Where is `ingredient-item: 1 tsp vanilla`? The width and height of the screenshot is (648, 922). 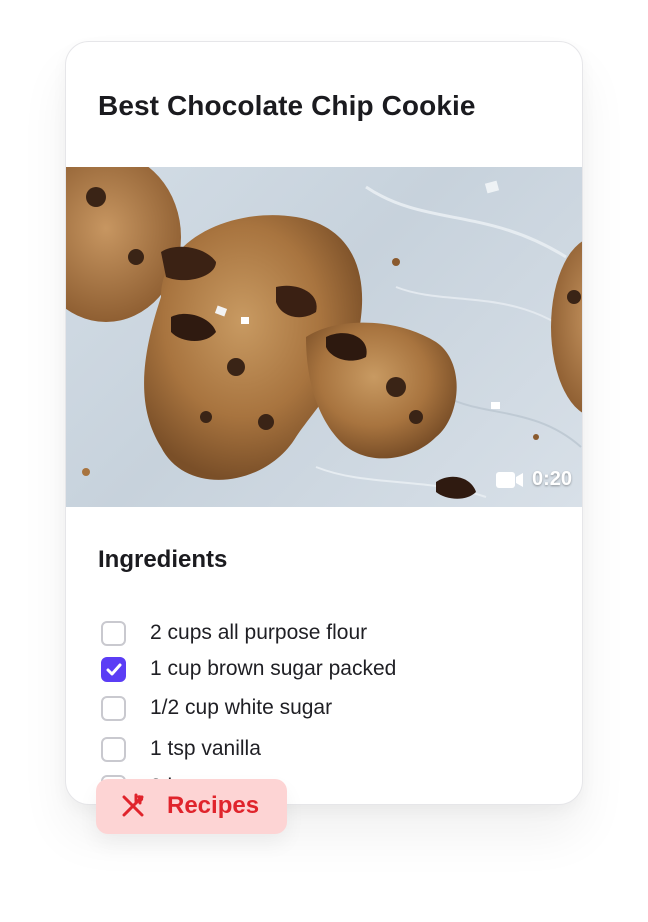
ingredient-item: 1 tsp vanilla is located at coordinates (181, 749).